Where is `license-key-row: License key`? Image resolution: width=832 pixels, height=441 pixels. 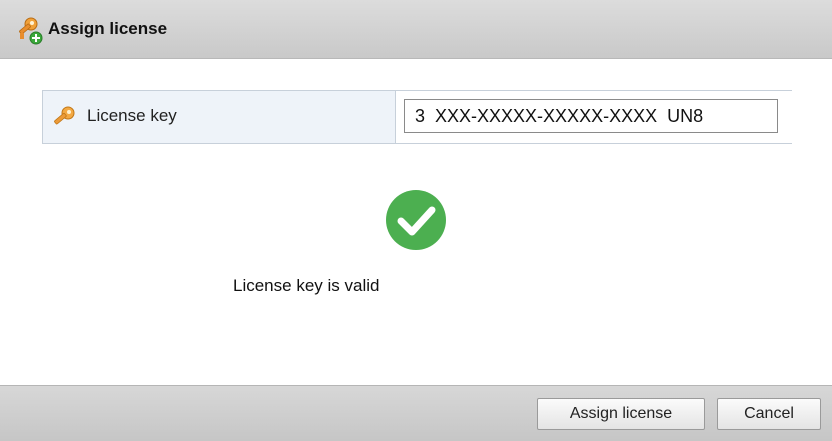 license-key-row: License key is located at coordinates (418, 117).